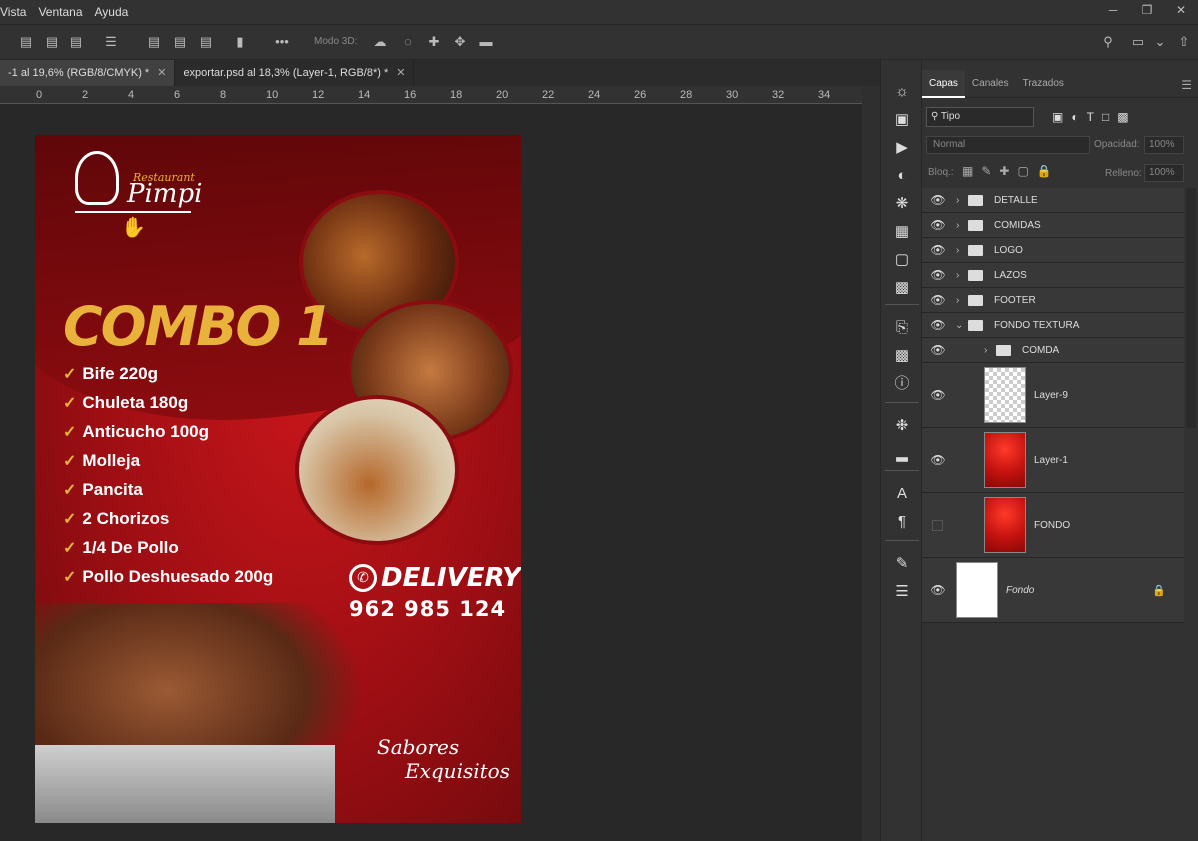 The height and width of the screenshot is (841, 1198). I want to click on share-icon: ⇧, so click(1184, 42).